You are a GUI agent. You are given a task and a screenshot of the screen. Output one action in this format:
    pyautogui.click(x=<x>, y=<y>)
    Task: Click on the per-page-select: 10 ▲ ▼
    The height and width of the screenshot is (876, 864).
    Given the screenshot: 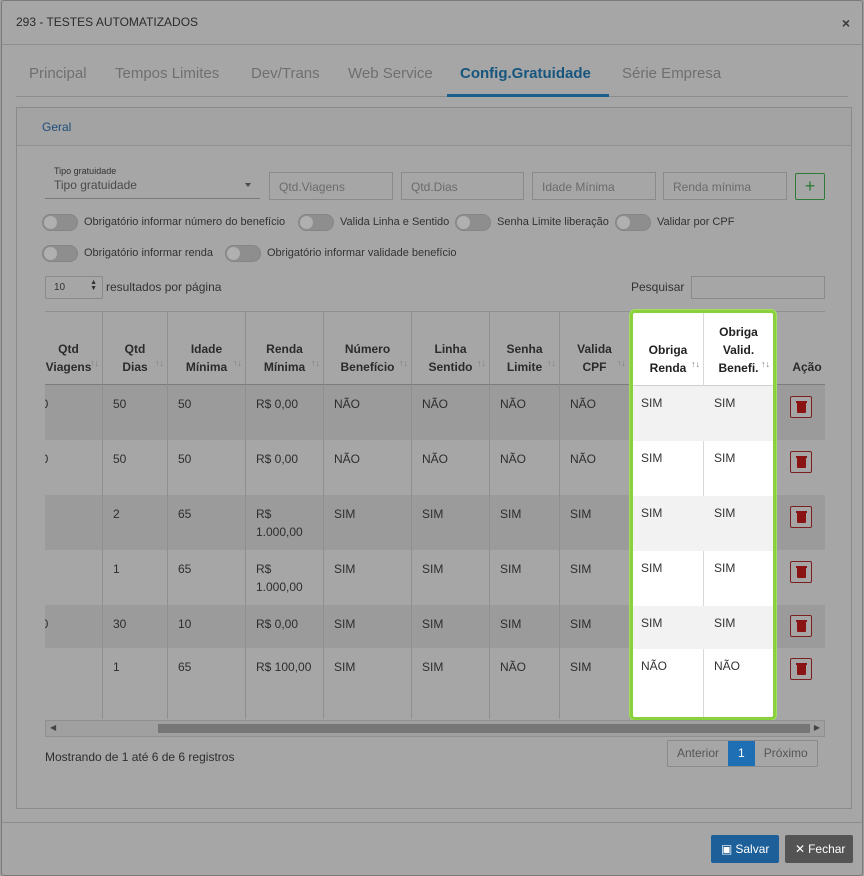 What is the action you would take?
    pyautogui.click(x=74, y=287)
    